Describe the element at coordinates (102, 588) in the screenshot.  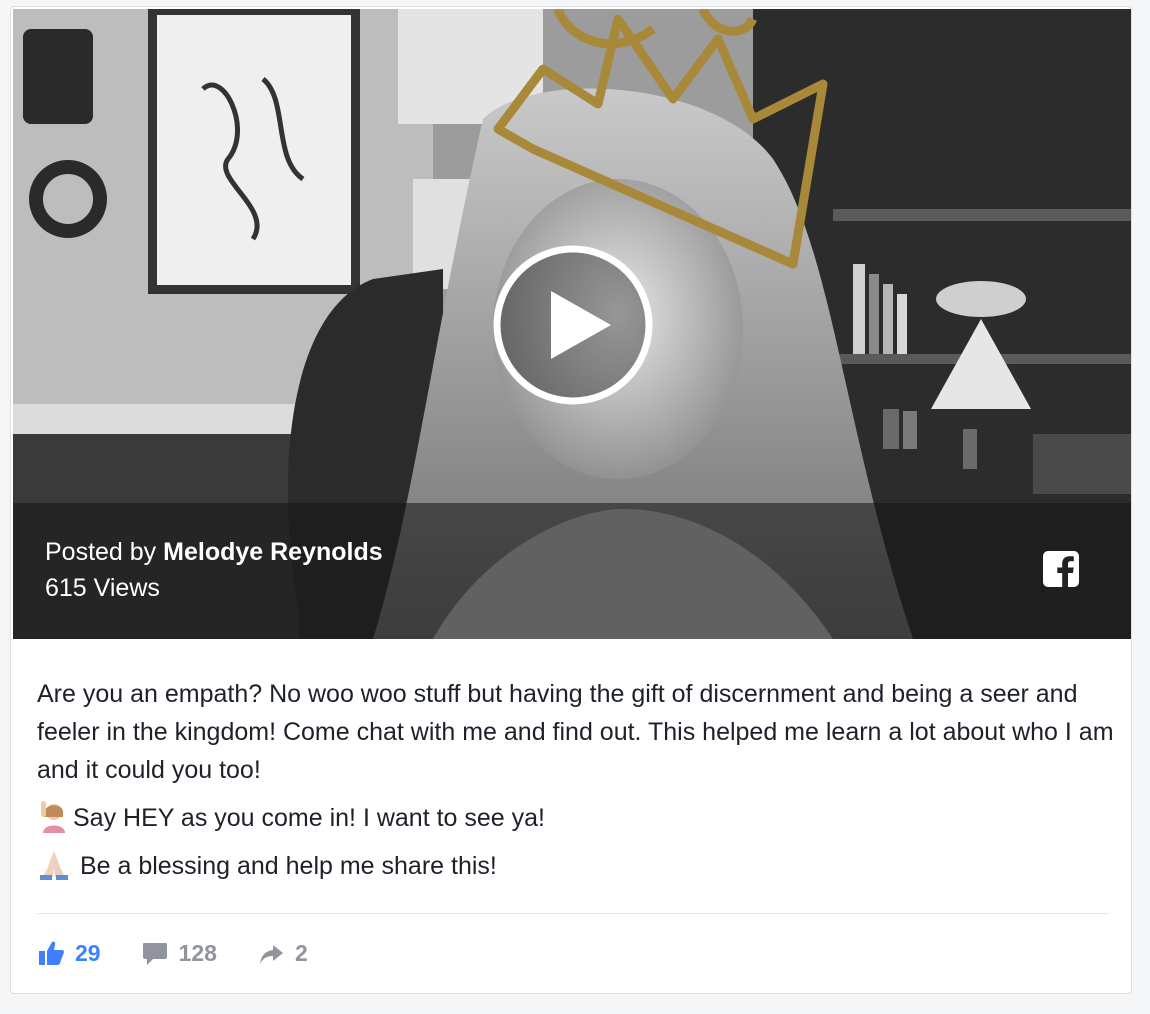
I see `view-count: 615 Views` at that location.